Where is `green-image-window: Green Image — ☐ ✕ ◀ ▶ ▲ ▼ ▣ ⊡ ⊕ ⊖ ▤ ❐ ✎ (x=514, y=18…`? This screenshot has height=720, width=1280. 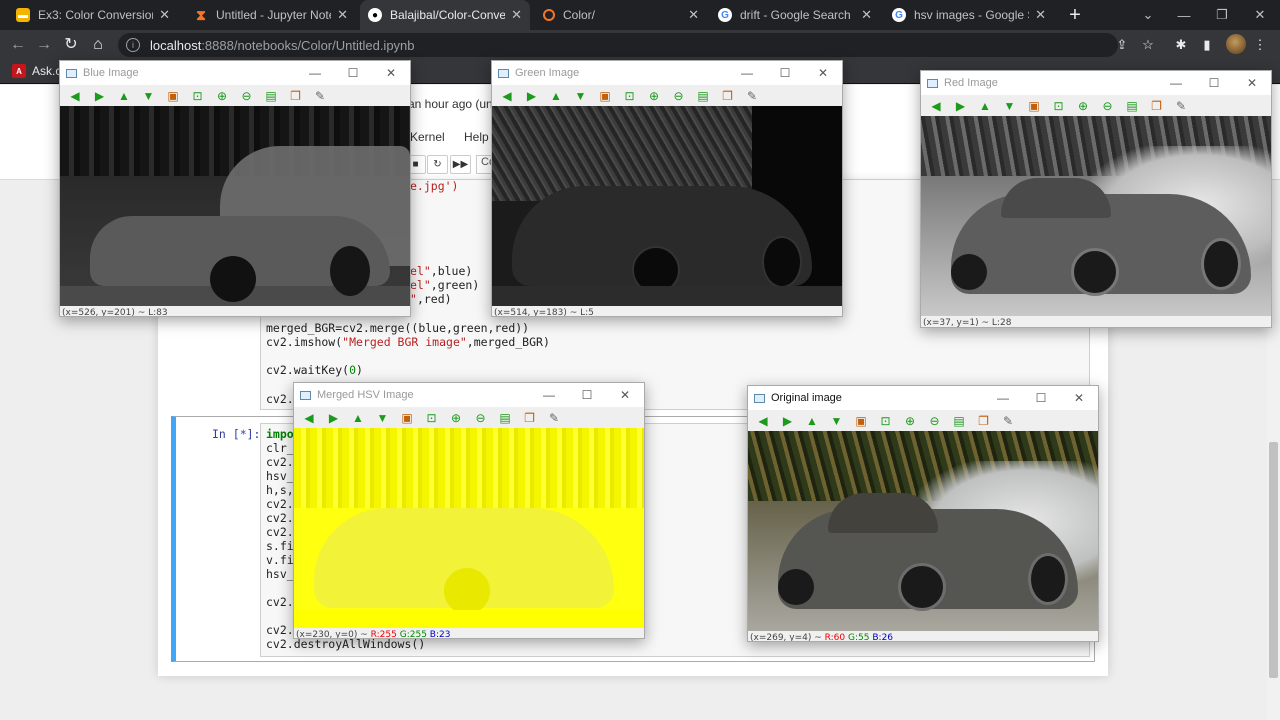
green-image-window: Green Image — ☐ ✕ ◀ ▶ ▲ ▼ ▣ ⊡ ⊕ ⊖ ▤ ❐ ✎ (x=514, y=18… is located at coordinates (667, 188).